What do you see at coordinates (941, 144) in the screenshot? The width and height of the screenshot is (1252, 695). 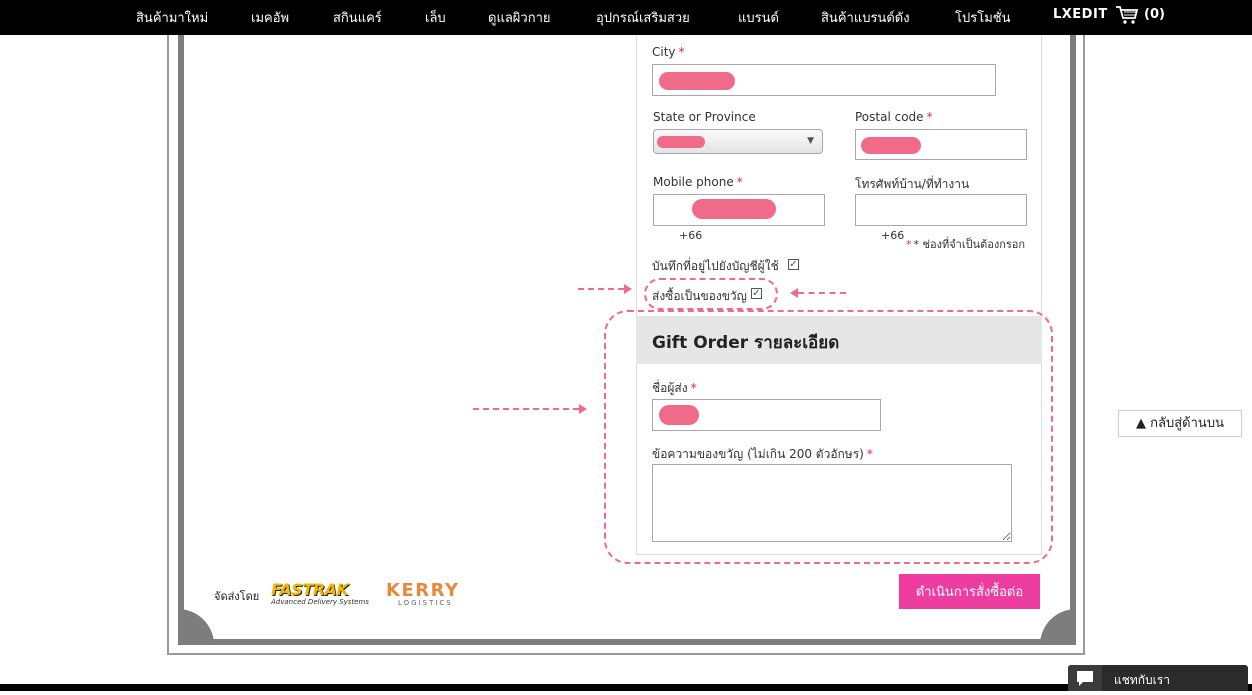 I see `postal-input` at bounding box center [941, 144].